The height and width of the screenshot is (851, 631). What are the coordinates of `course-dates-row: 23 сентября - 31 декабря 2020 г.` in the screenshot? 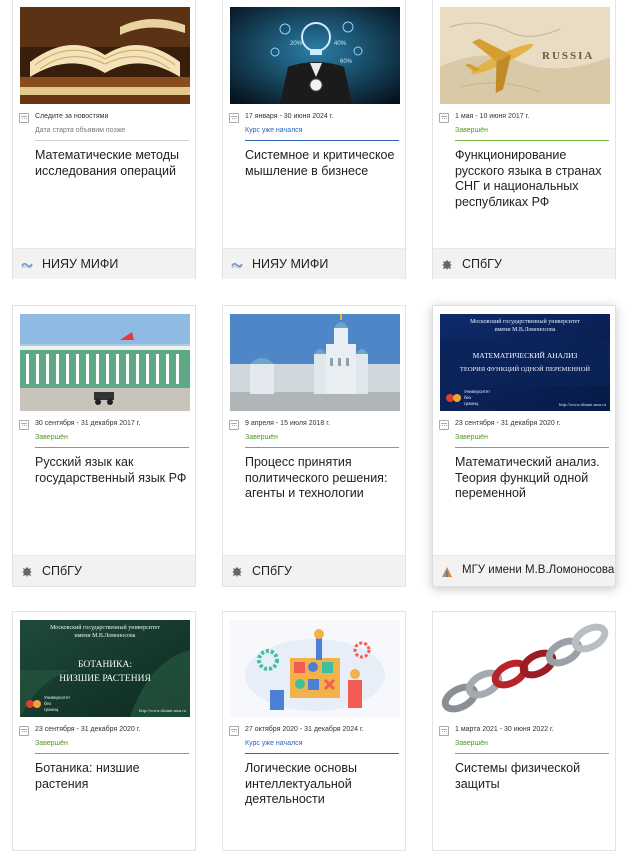 It's located at (105, 732).